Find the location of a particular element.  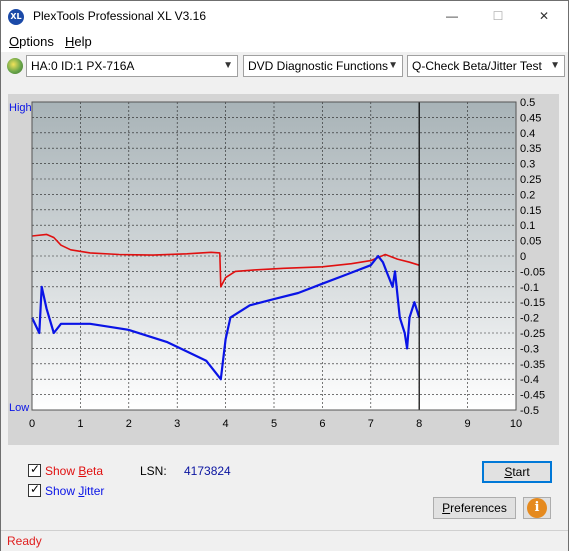

show-beta-checkbox: ✓ is located at coordinates (34, 469).